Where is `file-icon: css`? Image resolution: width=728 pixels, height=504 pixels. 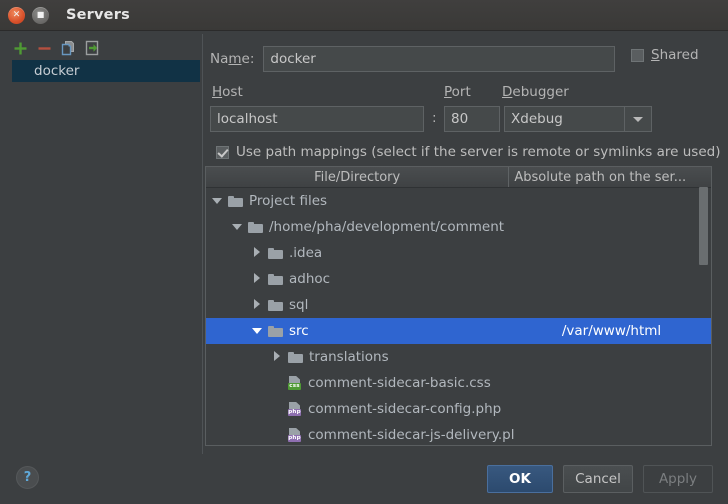
file-icon: css is located at coordinates (295, 383).